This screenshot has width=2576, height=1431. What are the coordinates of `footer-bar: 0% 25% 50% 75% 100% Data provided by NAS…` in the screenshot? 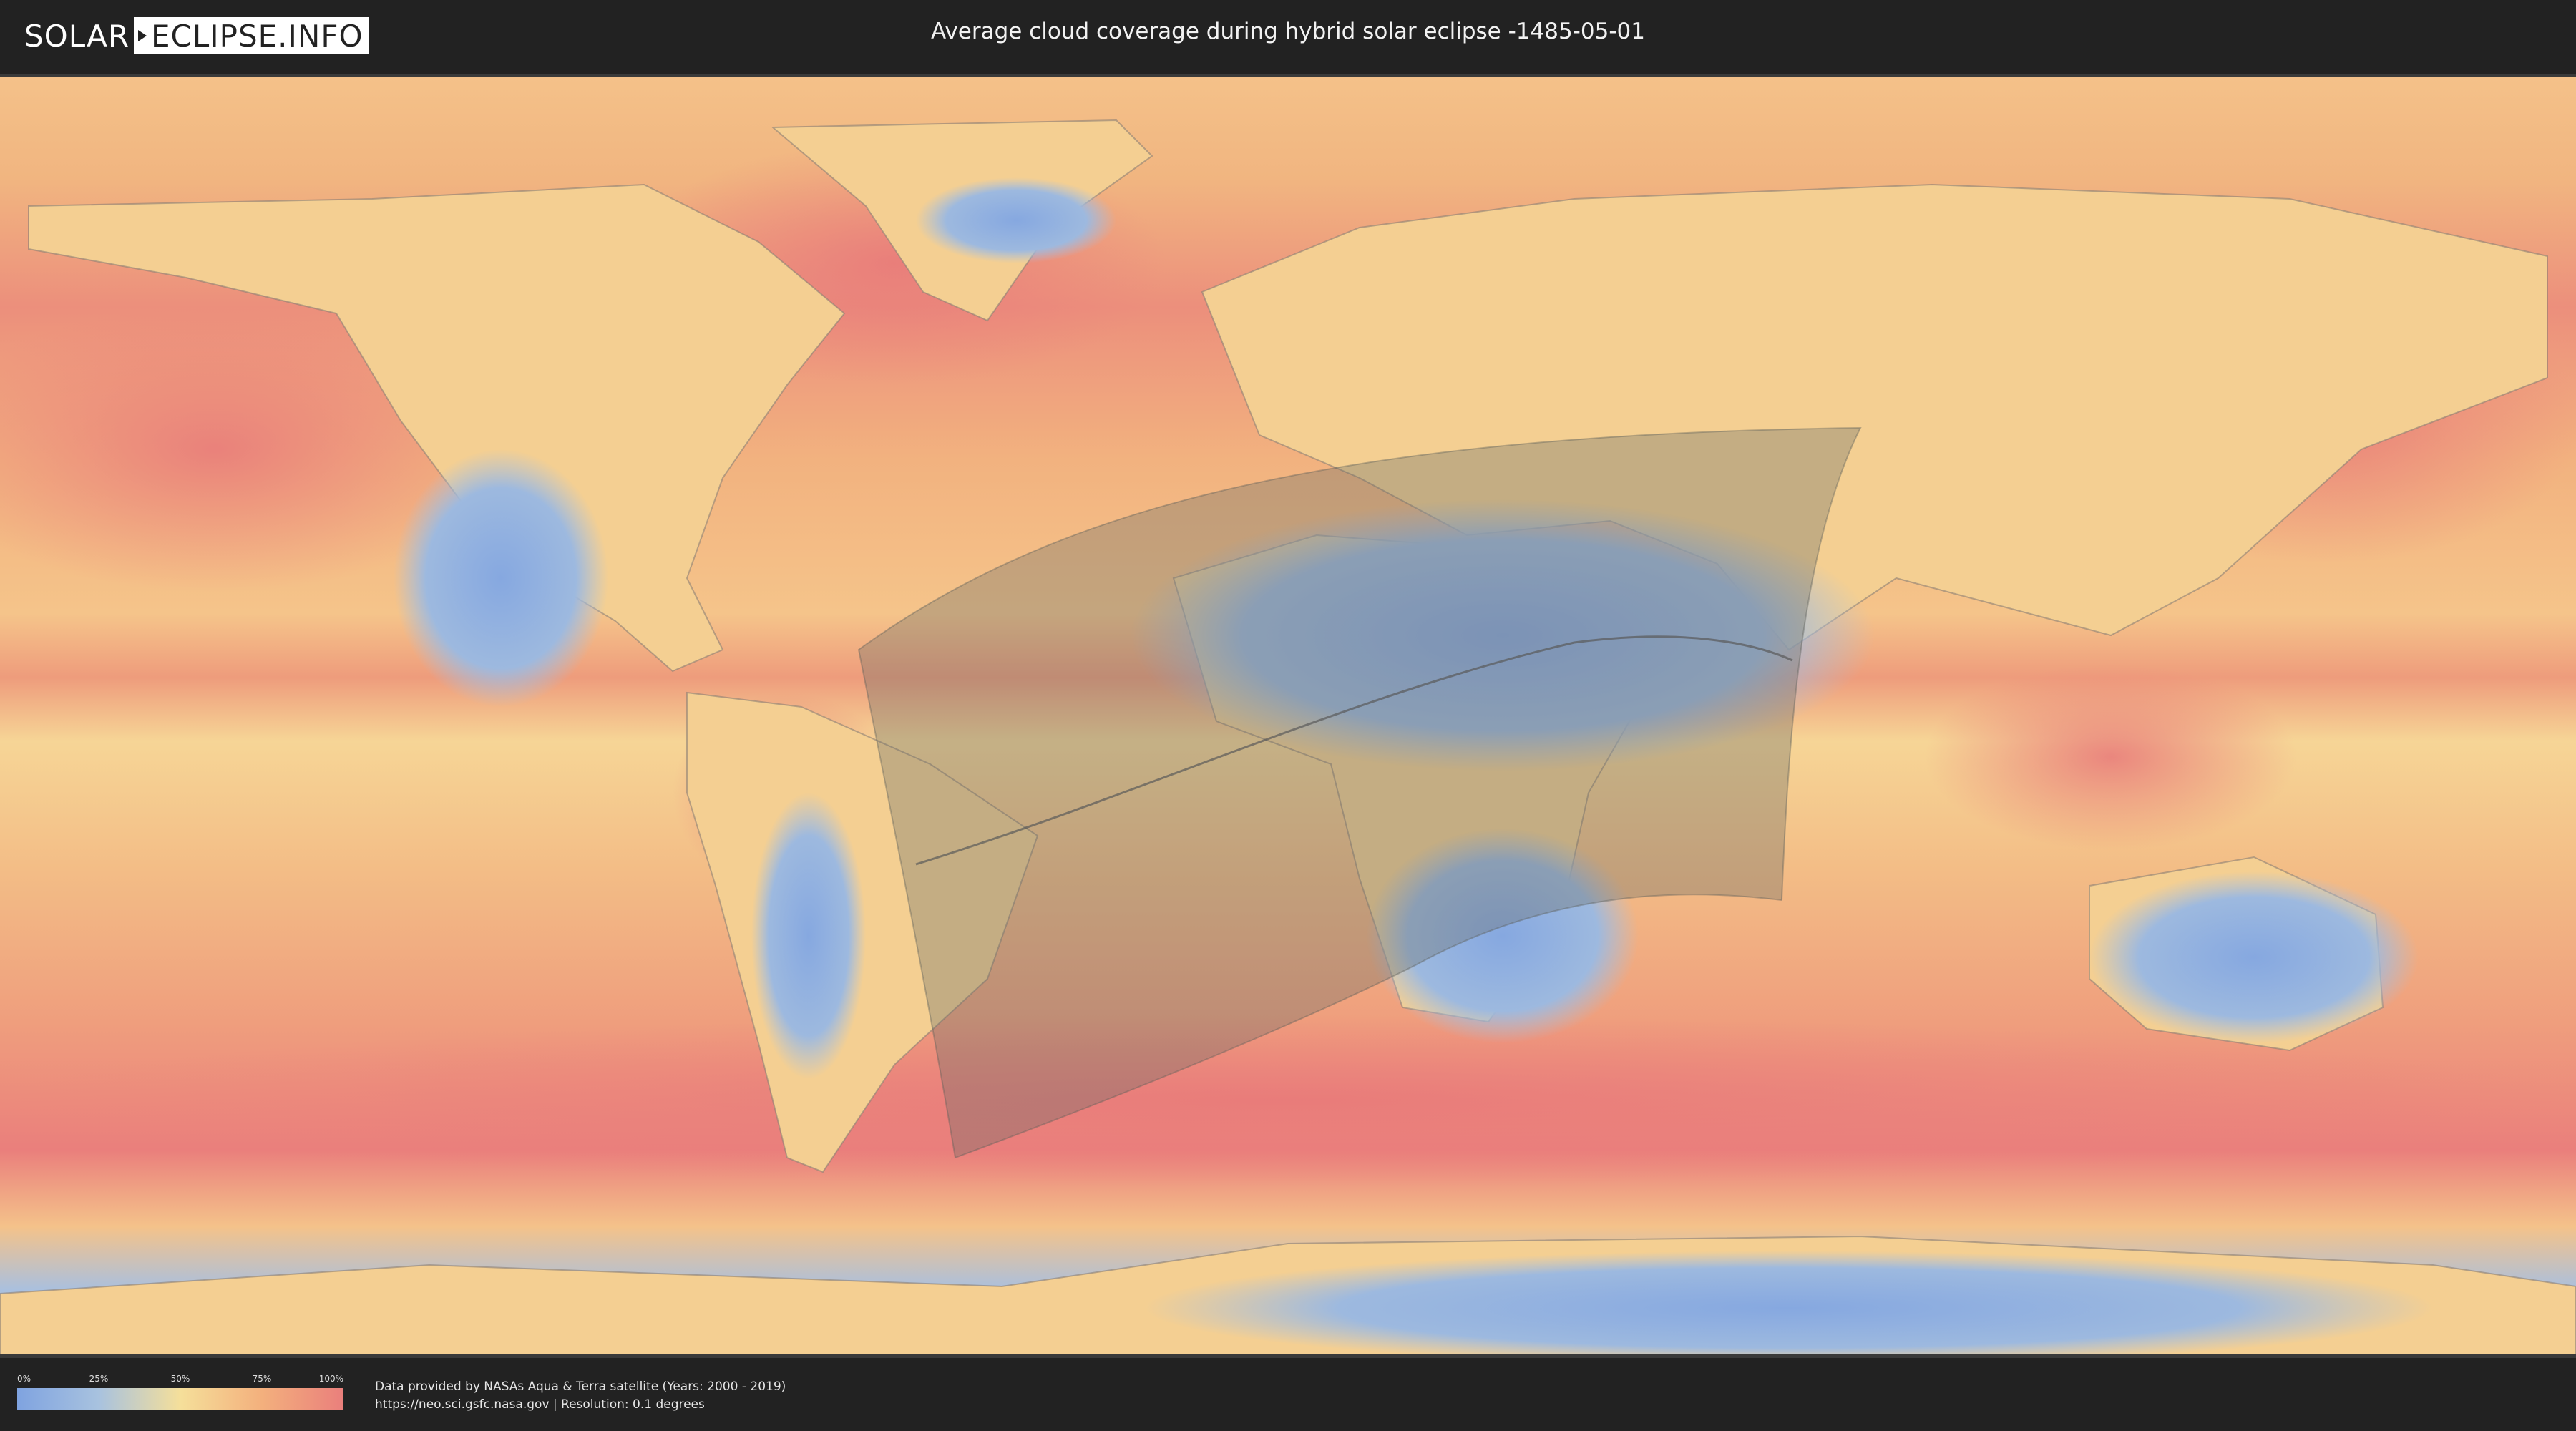 It's located at (1288, 1394).